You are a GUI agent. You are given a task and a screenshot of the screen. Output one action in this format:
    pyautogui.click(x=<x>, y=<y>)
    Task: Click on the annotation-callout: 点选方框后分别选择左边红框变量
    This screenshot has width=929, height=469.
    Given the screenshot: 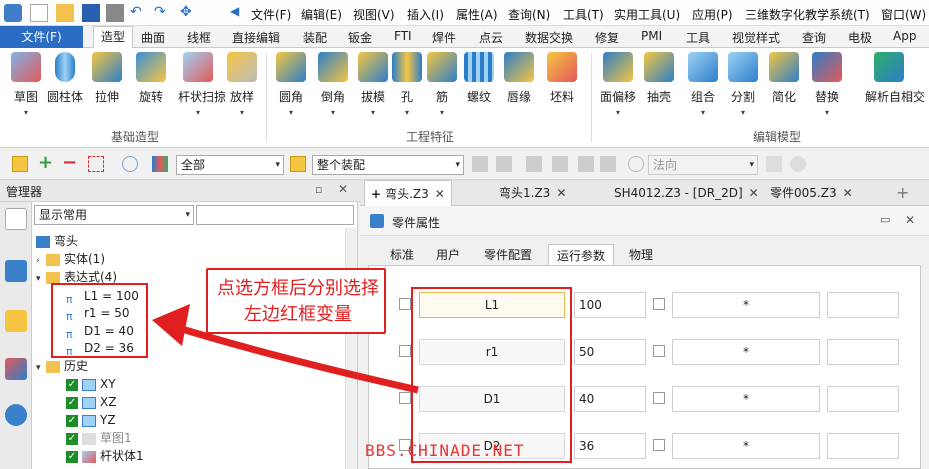 What is the action you would take?
    pyautogui.click(x=296, y=301)
    